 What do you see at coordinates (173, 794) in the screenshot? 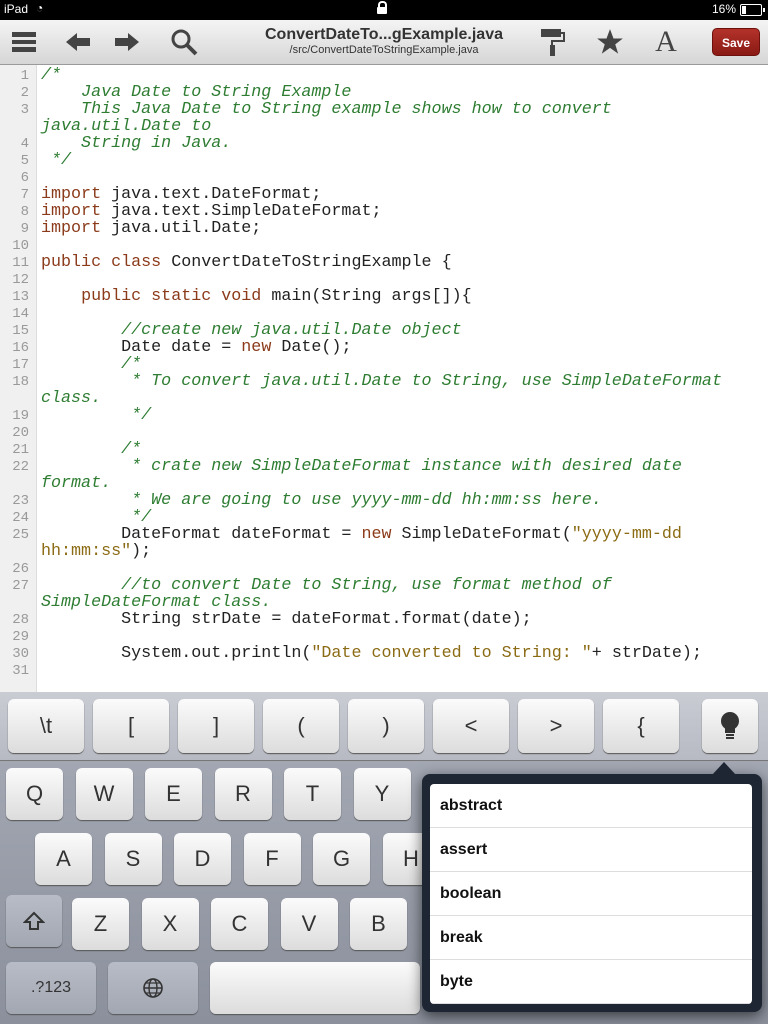
I see `letter-key: E` at bounding box center [173, 794].